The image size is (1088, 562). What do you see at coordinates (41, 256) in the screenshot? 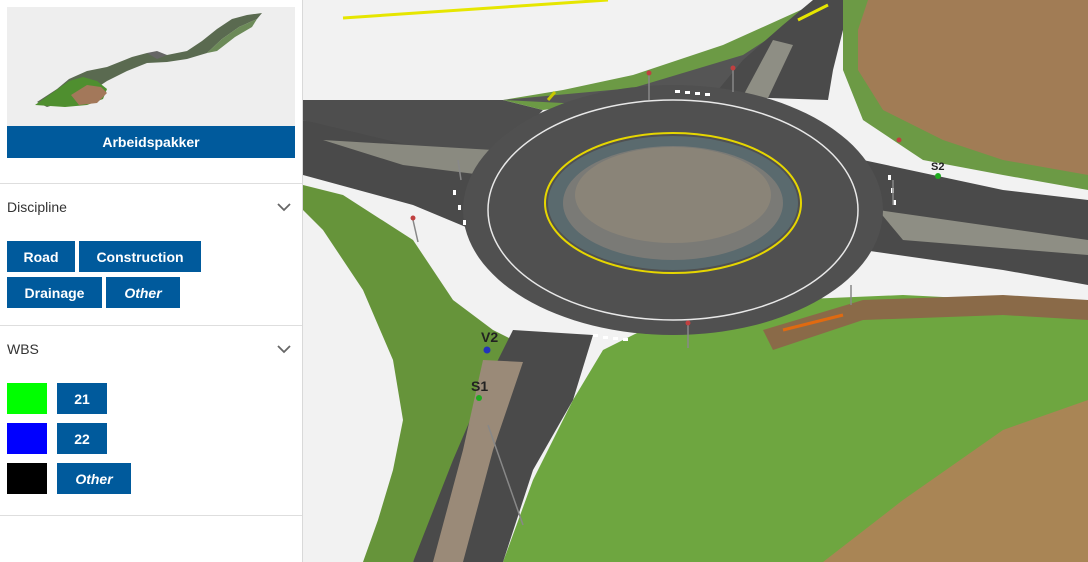
I see `discipline-tag-road: Road` at bounding box center [41, 256].